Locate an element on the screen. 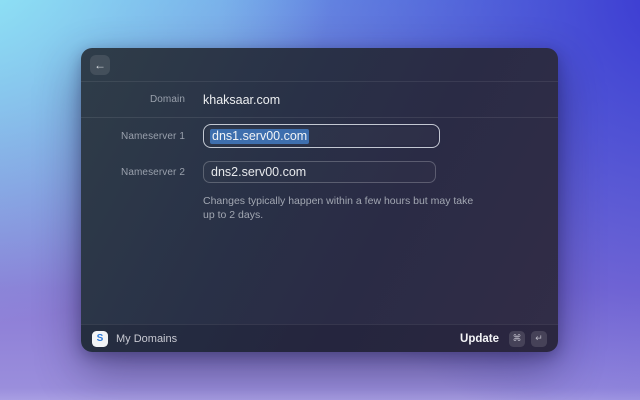  nameserver2-input: dns2.serv00.com is located at coordinates (319, 172).